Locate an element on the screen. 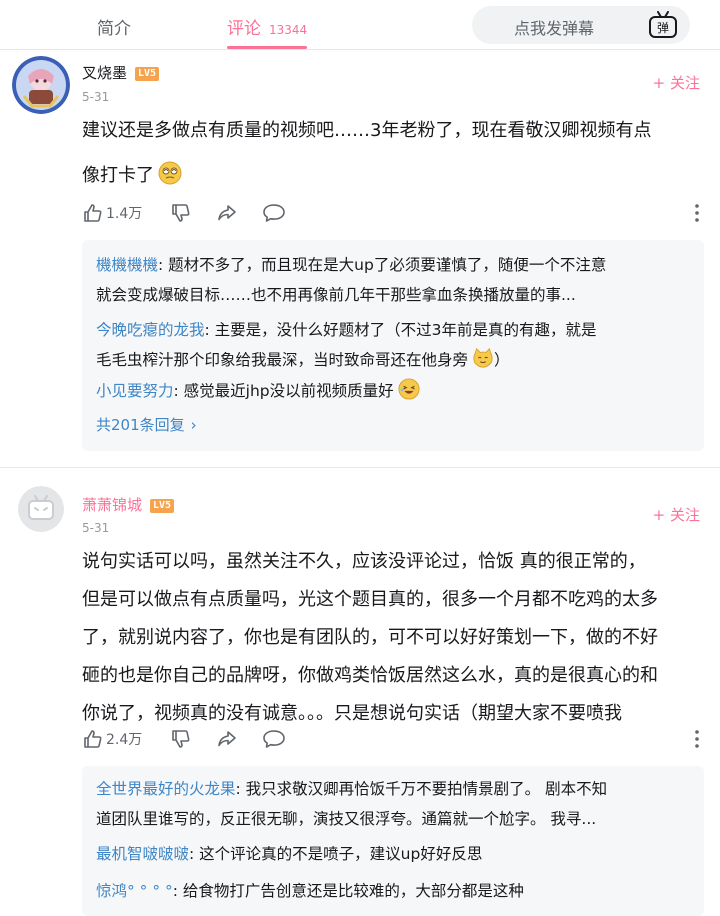 Image resolution: width=720 pixels, height=916 pixels. comment-text-line: 但是可以做点有点质量吗，光这个题目真的，很多一个月都不吃鸡的太多 is located at coordinates (370, 599).